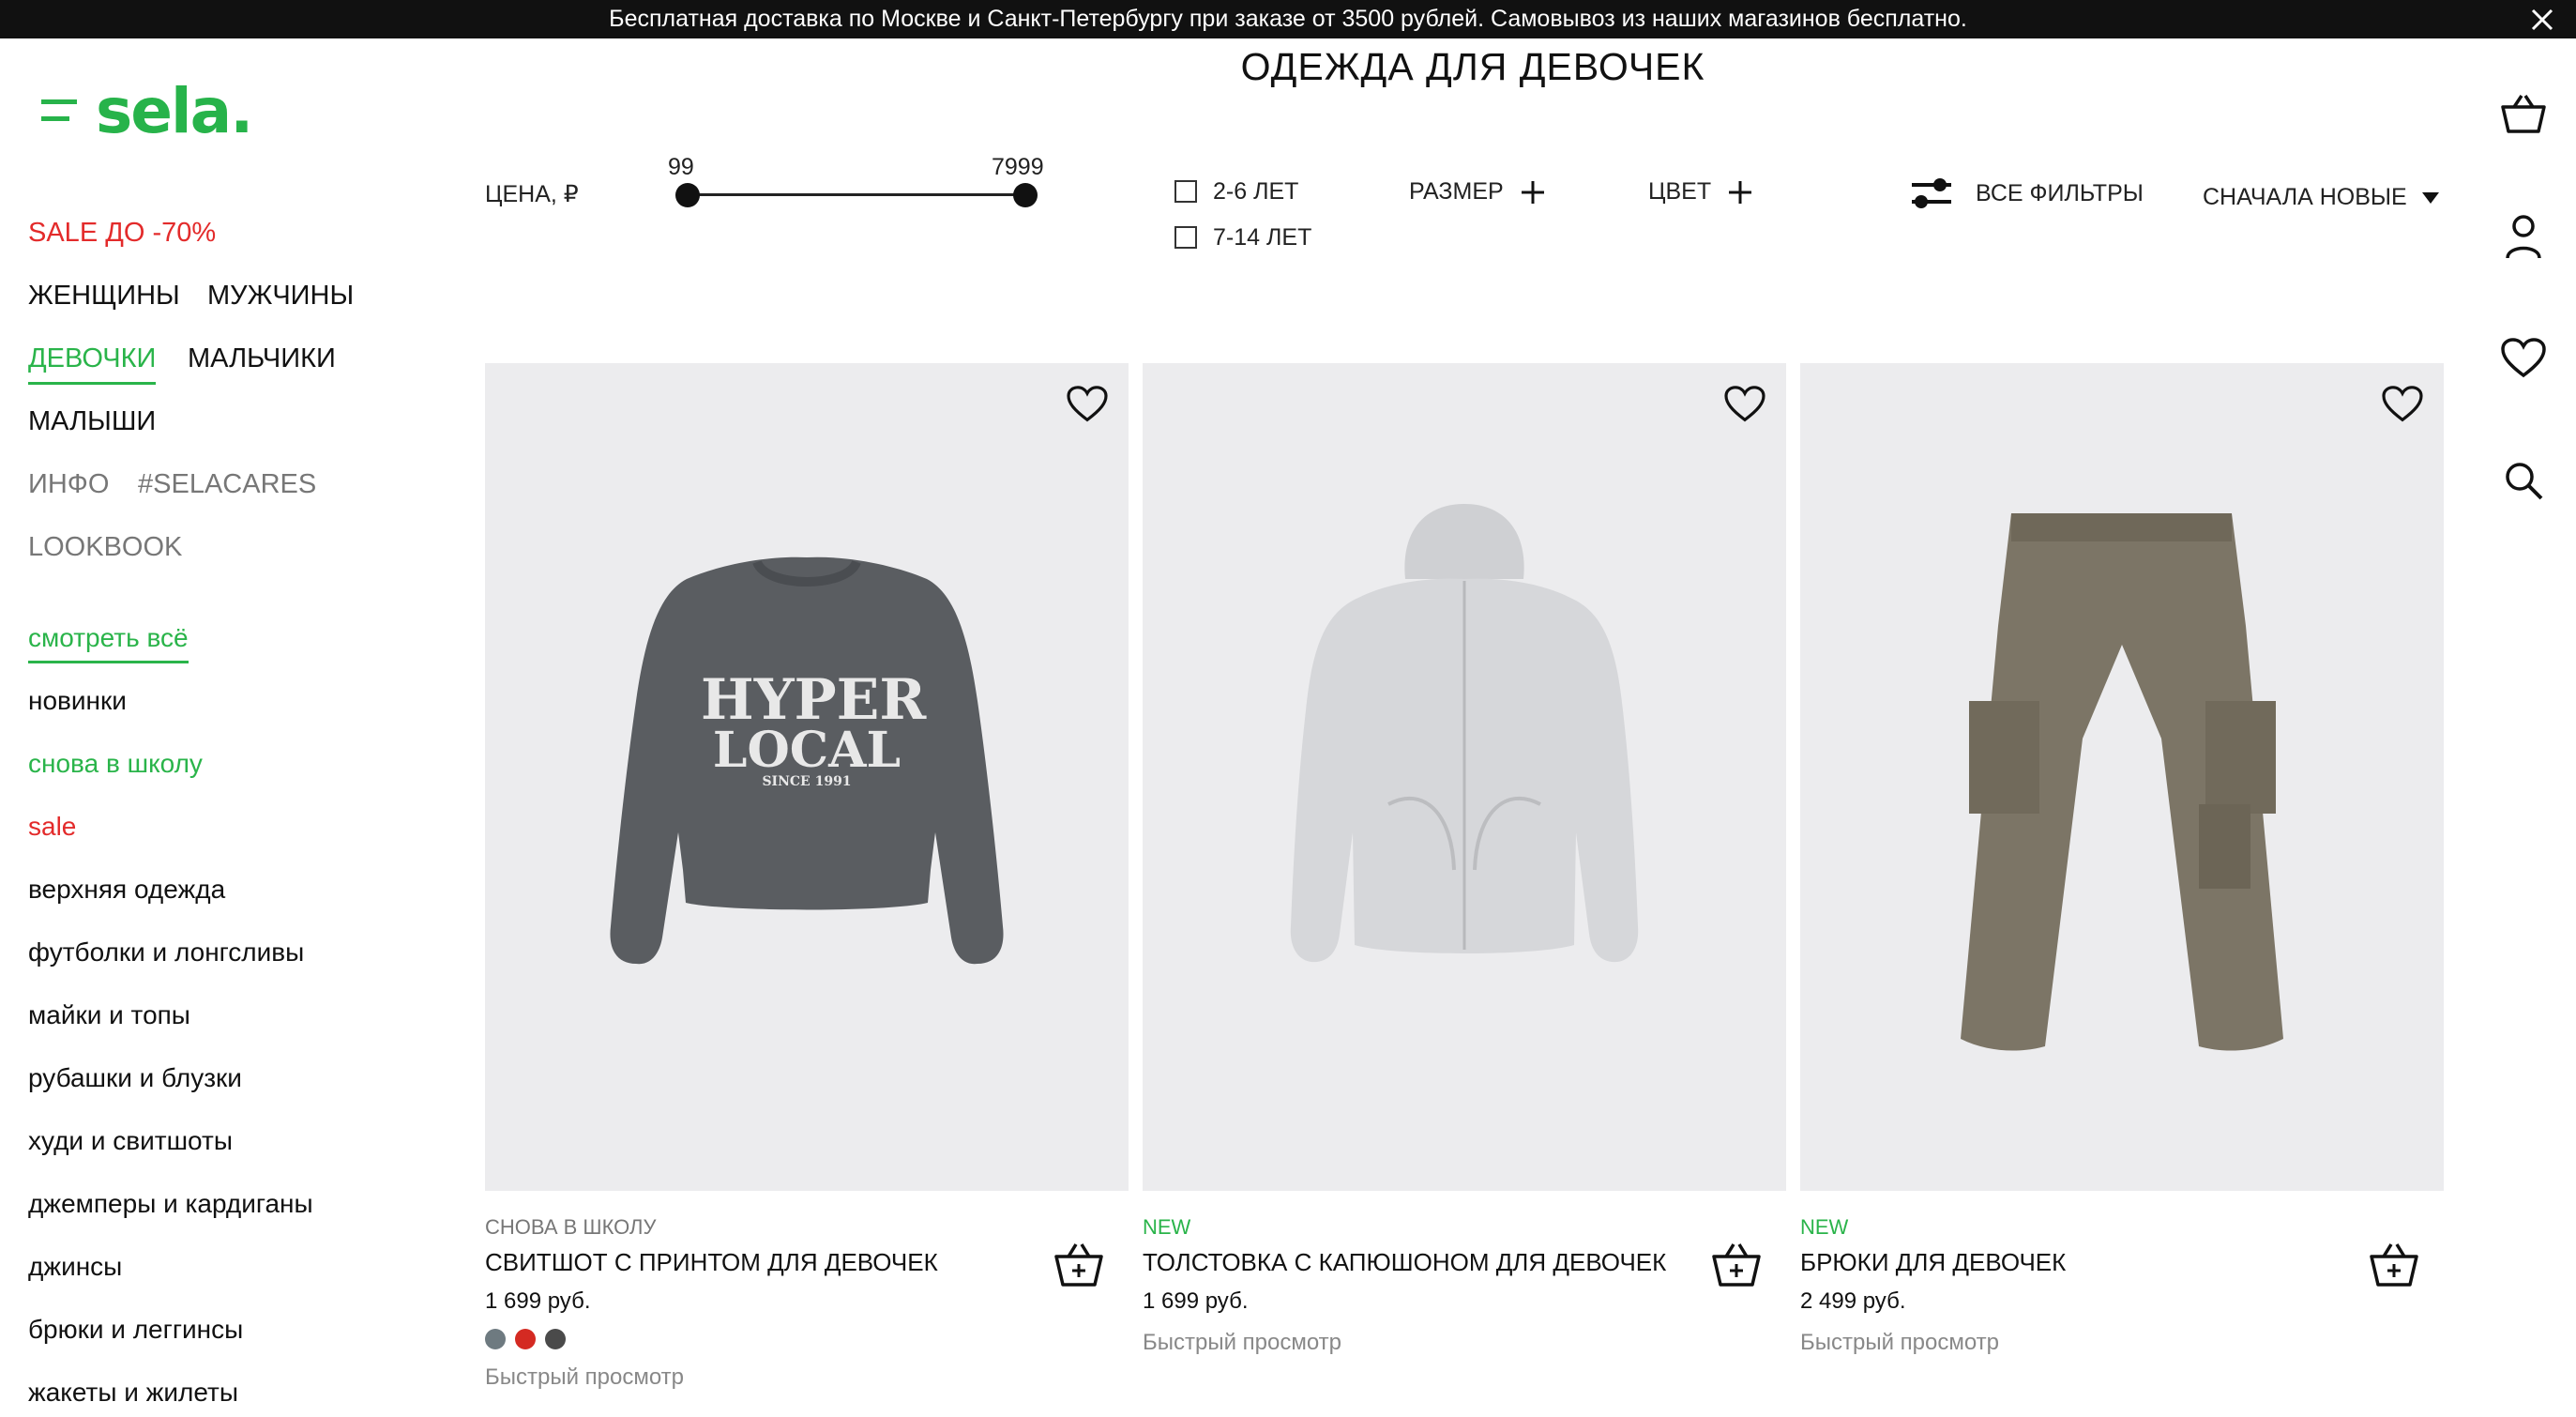 Image resolution: width=2576 pixels, height=1417 pixels. I want to click on age-7-14-checkbox, so click(1185, 237).